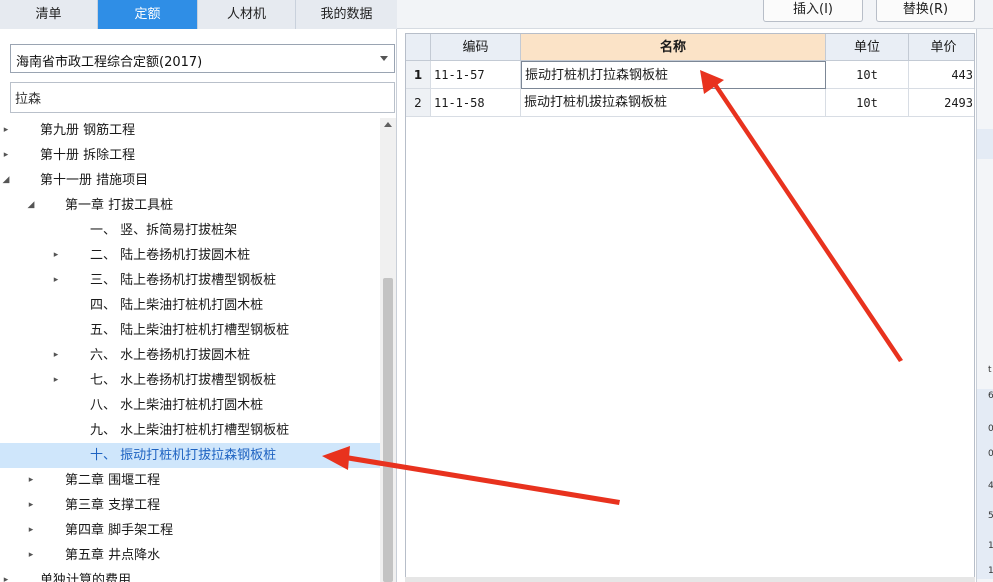 This screenshot has height=582, width=993. Describe the element at coordinates (388, 430) in the screenshot. I see `scrollbar-thumb` at that location.